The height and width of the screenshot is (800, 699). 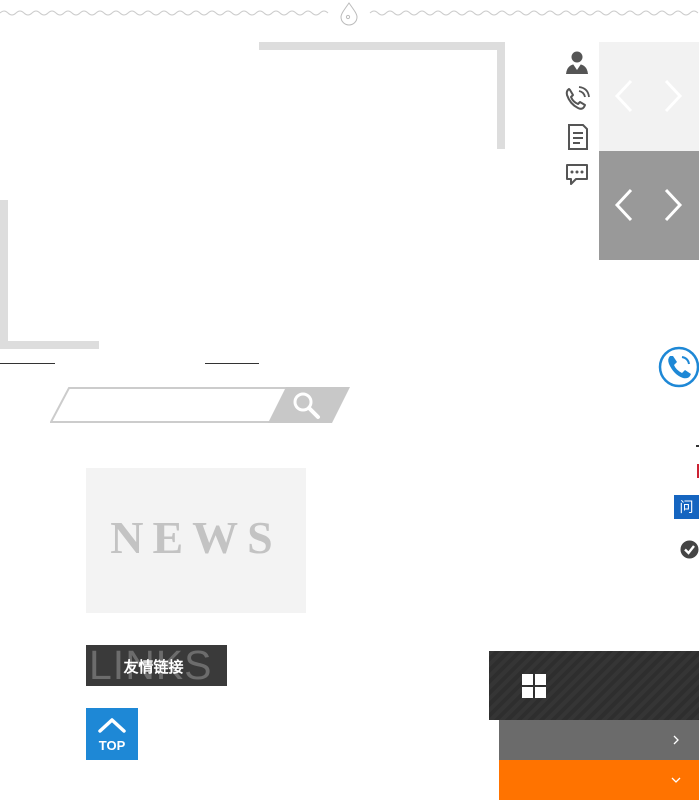 I want to click on back-to-top-button: TOP, so click(x=112, y=734).